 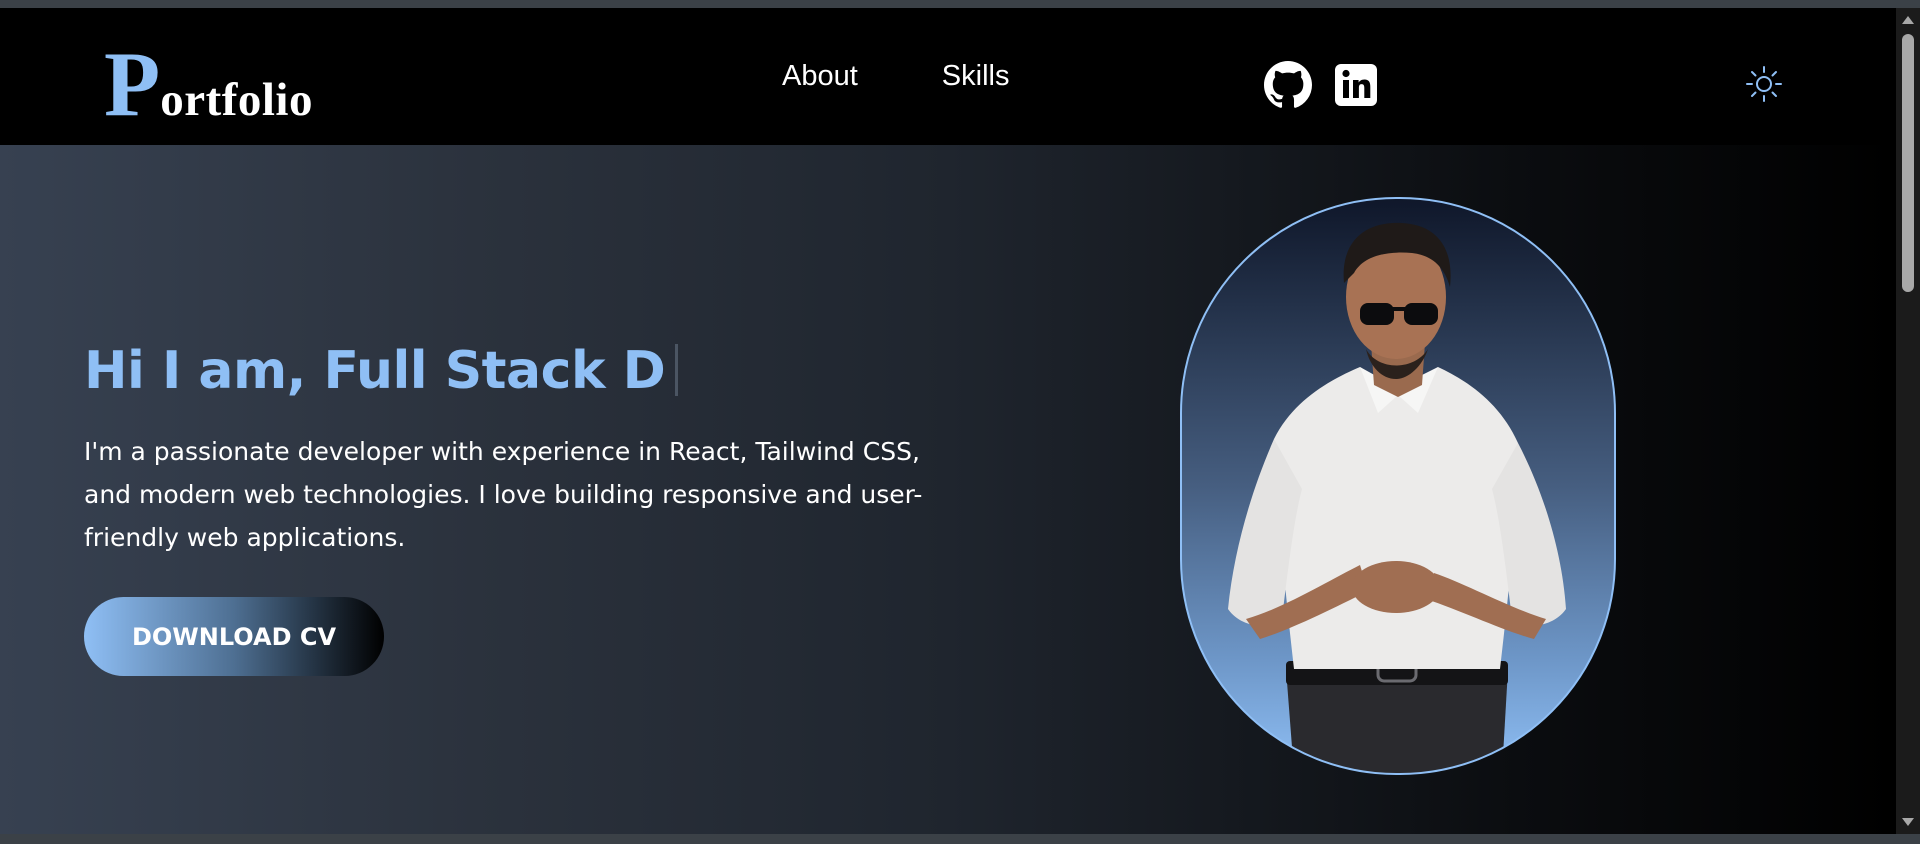 I want to click on download-cv-button: DOWNLOAD CV, so click(x=234, y=636).